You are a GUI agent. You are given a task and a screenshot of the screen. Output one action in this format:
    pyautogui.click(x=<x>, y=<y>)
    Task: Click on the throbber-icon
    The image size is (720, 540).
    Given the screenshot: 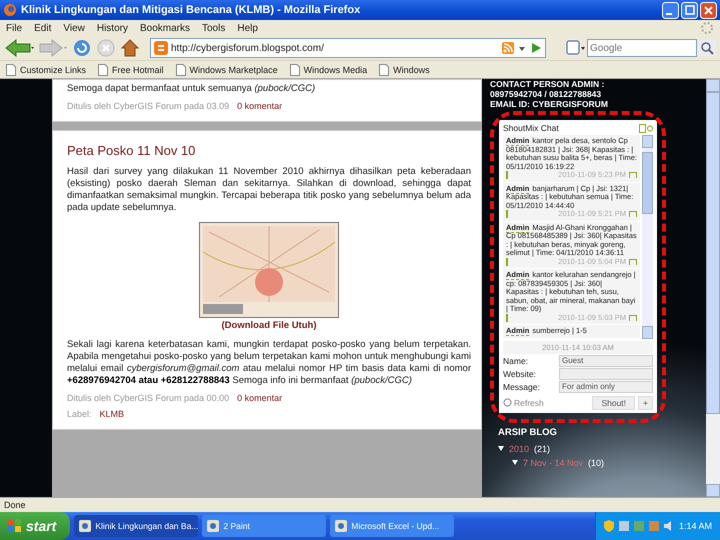 What is the action you would take?
    pyautogui.click(x=707, y=28)
    